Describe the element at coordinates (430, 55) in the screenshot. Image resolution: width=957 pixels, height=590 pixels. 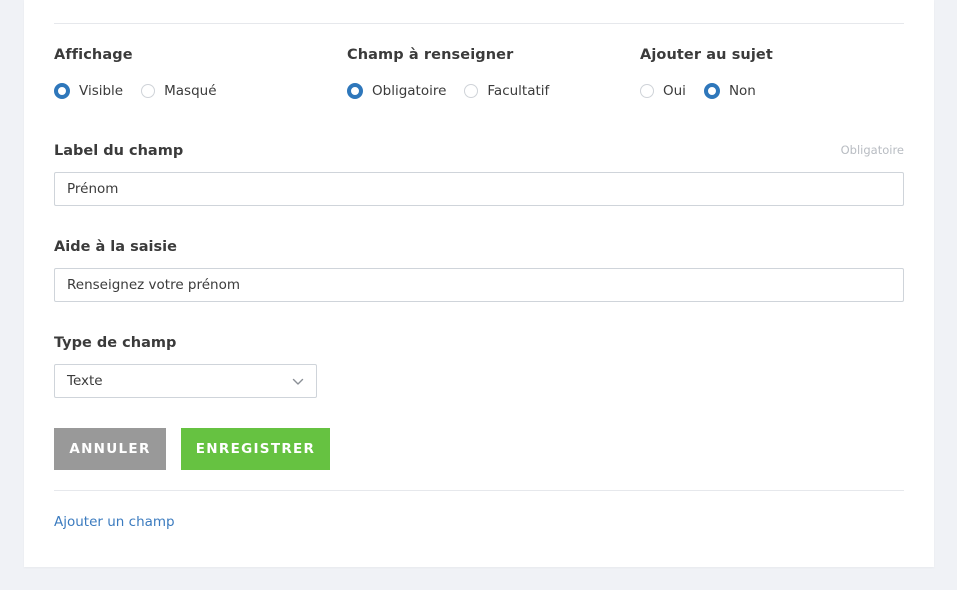
I see `field-requirement-title: Champ à renseigner` at that location.